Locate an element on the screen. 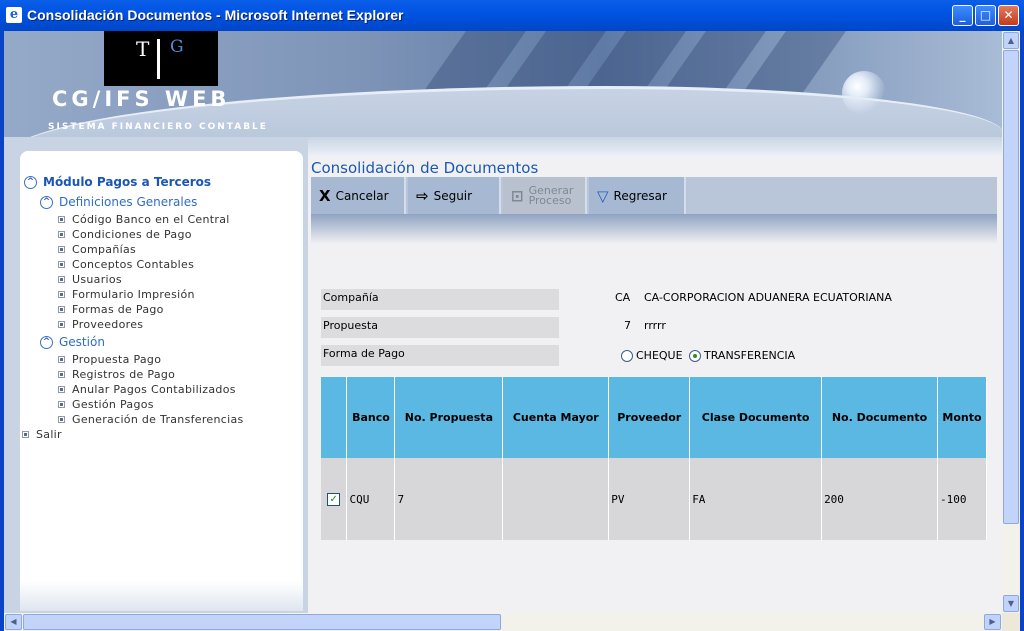  table-row: ✓ CQU 7 PV FA 200 -100 is located at coordinates (654, 499).